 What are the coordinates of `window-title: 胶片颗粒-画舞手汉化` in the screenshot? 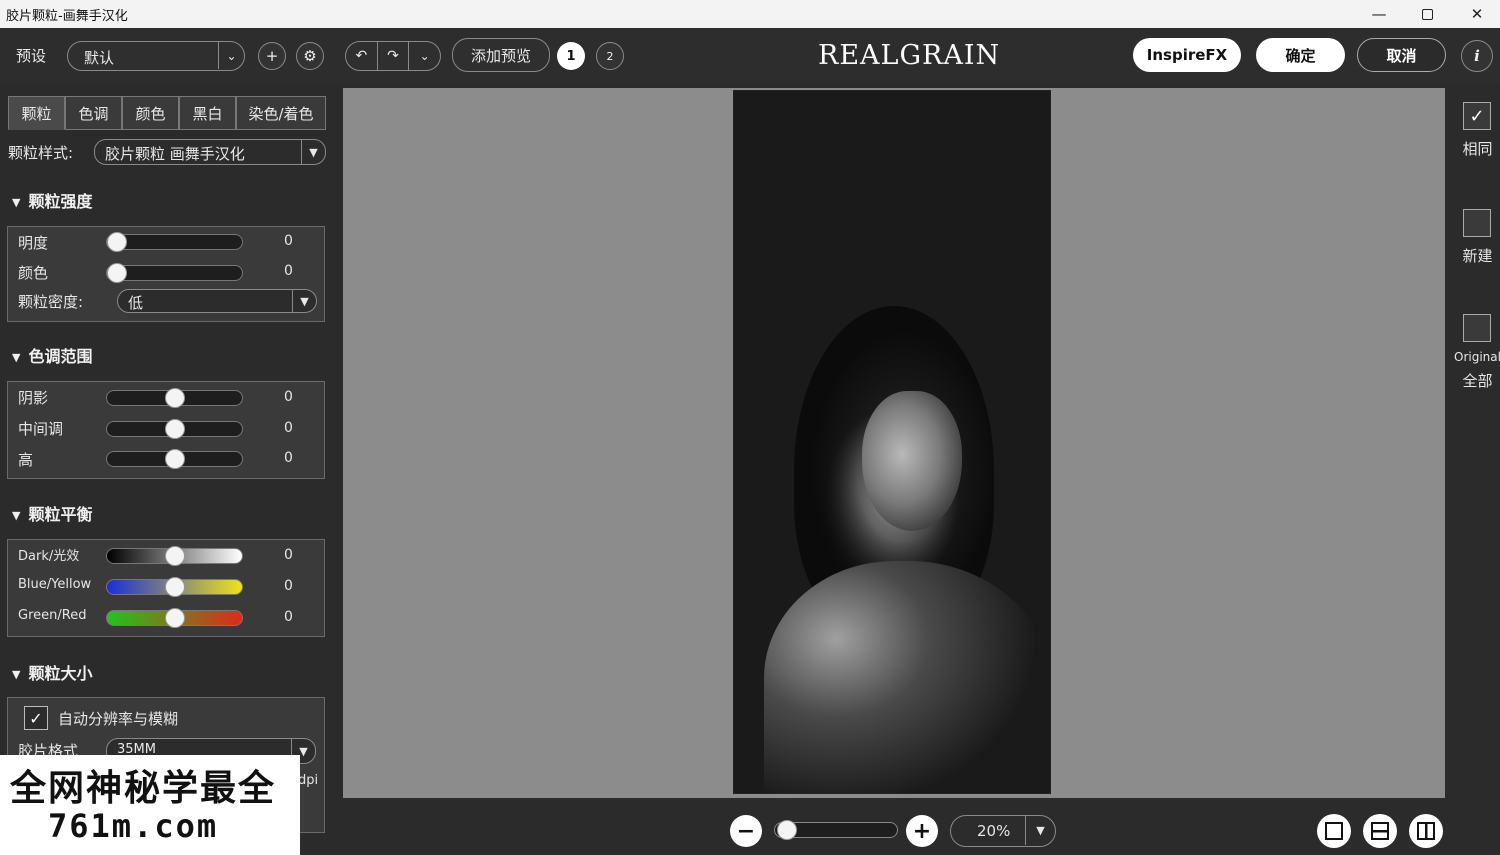 It's located at (67, 16).